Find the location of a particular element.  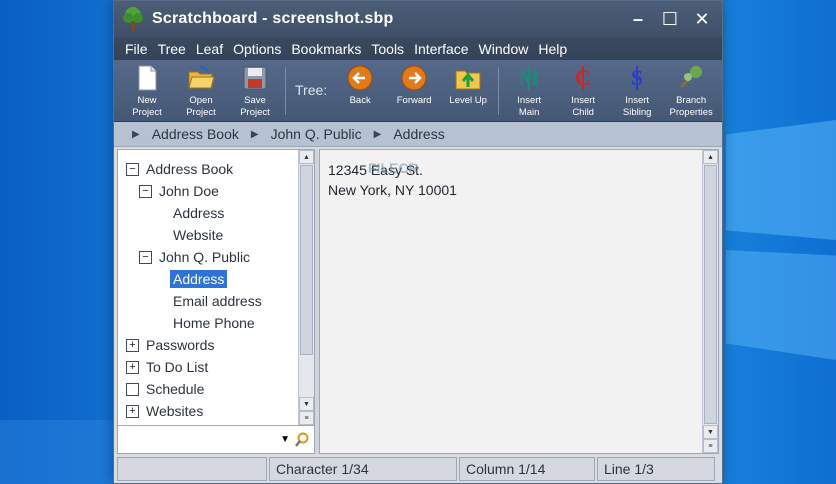

level-up-button: Level Up is located at coordinates (468, 91).